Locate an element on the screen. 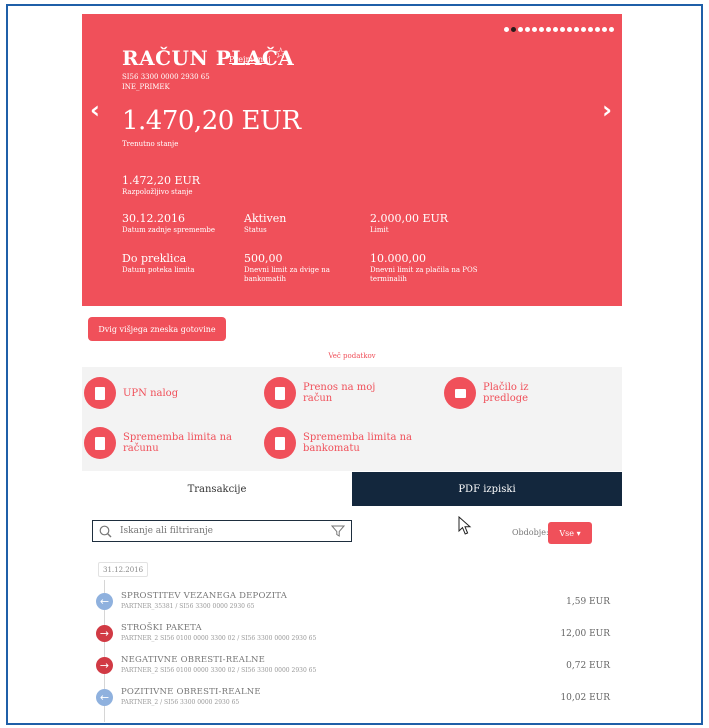 Image resolution: width=709 pixels, height=728 pixels. chevron-right-icon: › is located at coordinates (607, 110).